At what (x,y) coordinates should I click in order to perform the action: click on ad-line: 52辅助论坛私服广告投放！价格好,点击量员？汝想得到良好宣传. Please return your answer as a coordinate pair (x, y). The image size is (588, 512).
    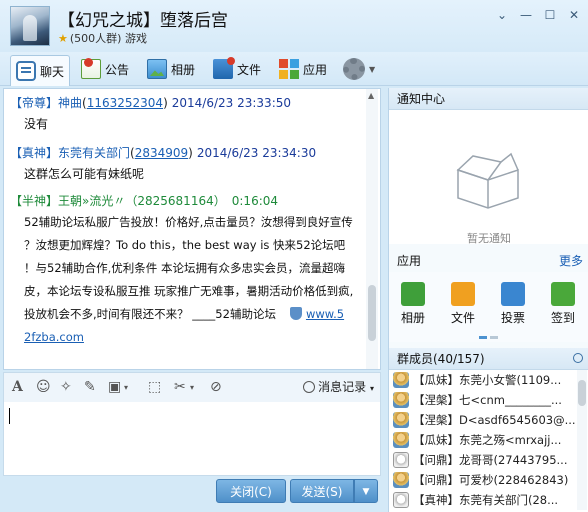
    Looking at the image, I should click on (188, 222).